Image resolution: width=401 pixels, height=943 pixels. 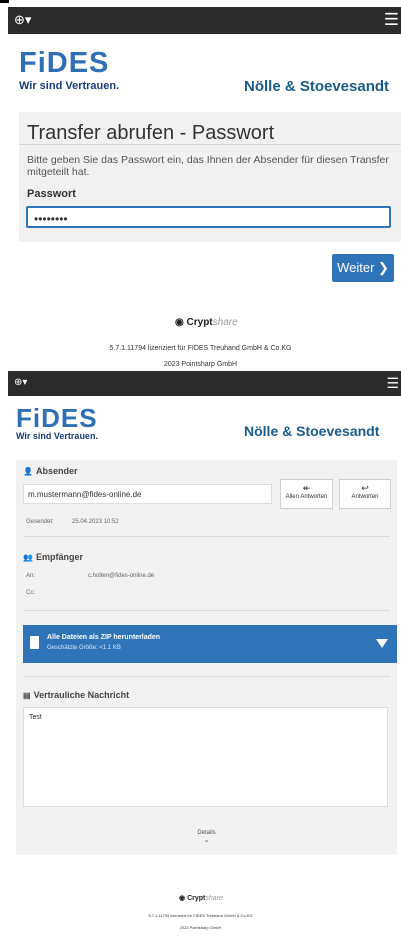 What do you see at coordinates (104, 637) in the screenshot?
I see `download-label: Alle Dateien als ZIP herunterladen` at bounding box center [104, 637].